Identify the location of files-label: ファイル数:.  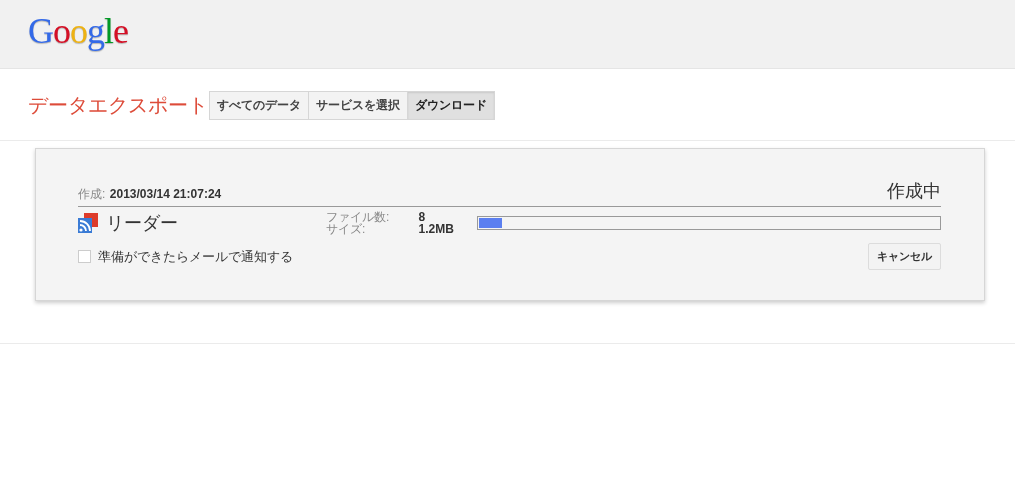
(358, 217).